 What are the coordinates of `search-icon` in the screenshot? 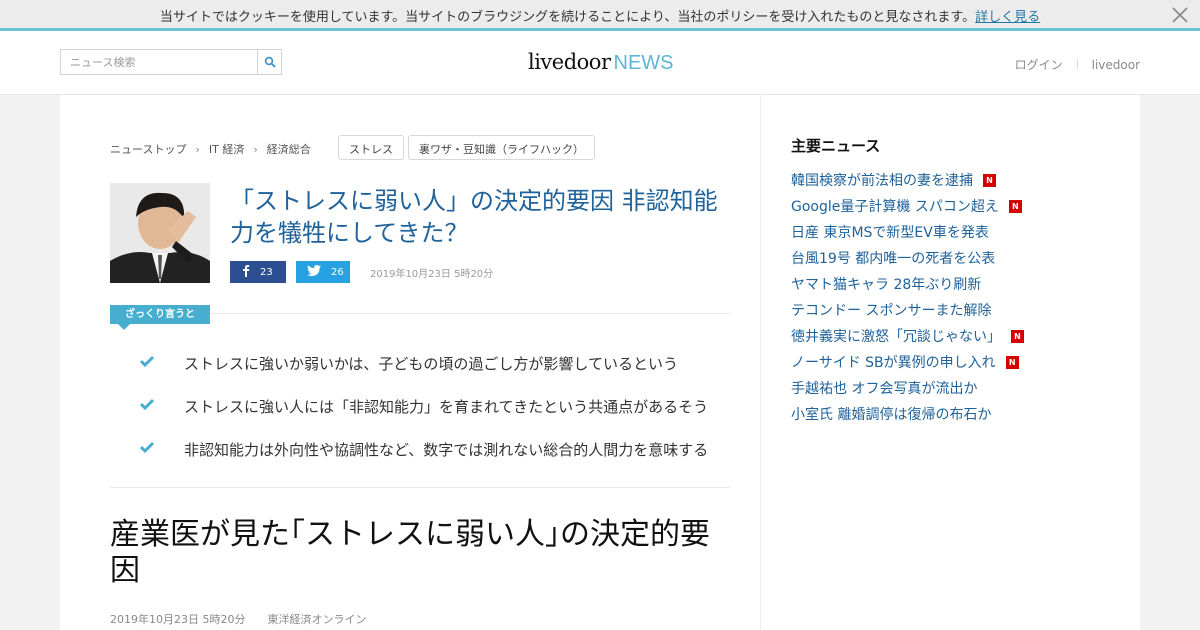 It's located at (270, 62).